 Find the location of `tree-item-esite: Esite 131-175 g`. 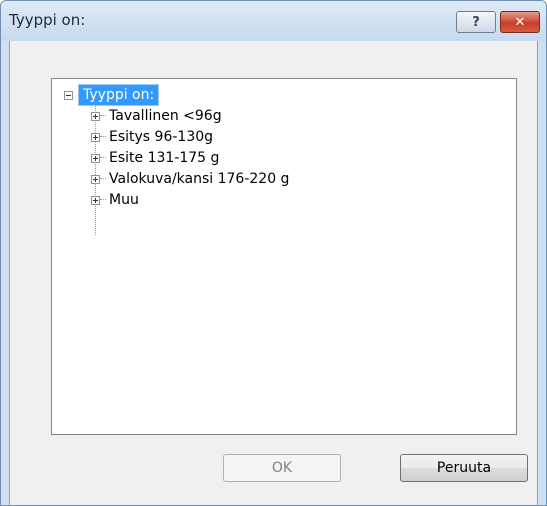

tree-item-esite: Esite 131-175 g is located at coordinates (155, 158).